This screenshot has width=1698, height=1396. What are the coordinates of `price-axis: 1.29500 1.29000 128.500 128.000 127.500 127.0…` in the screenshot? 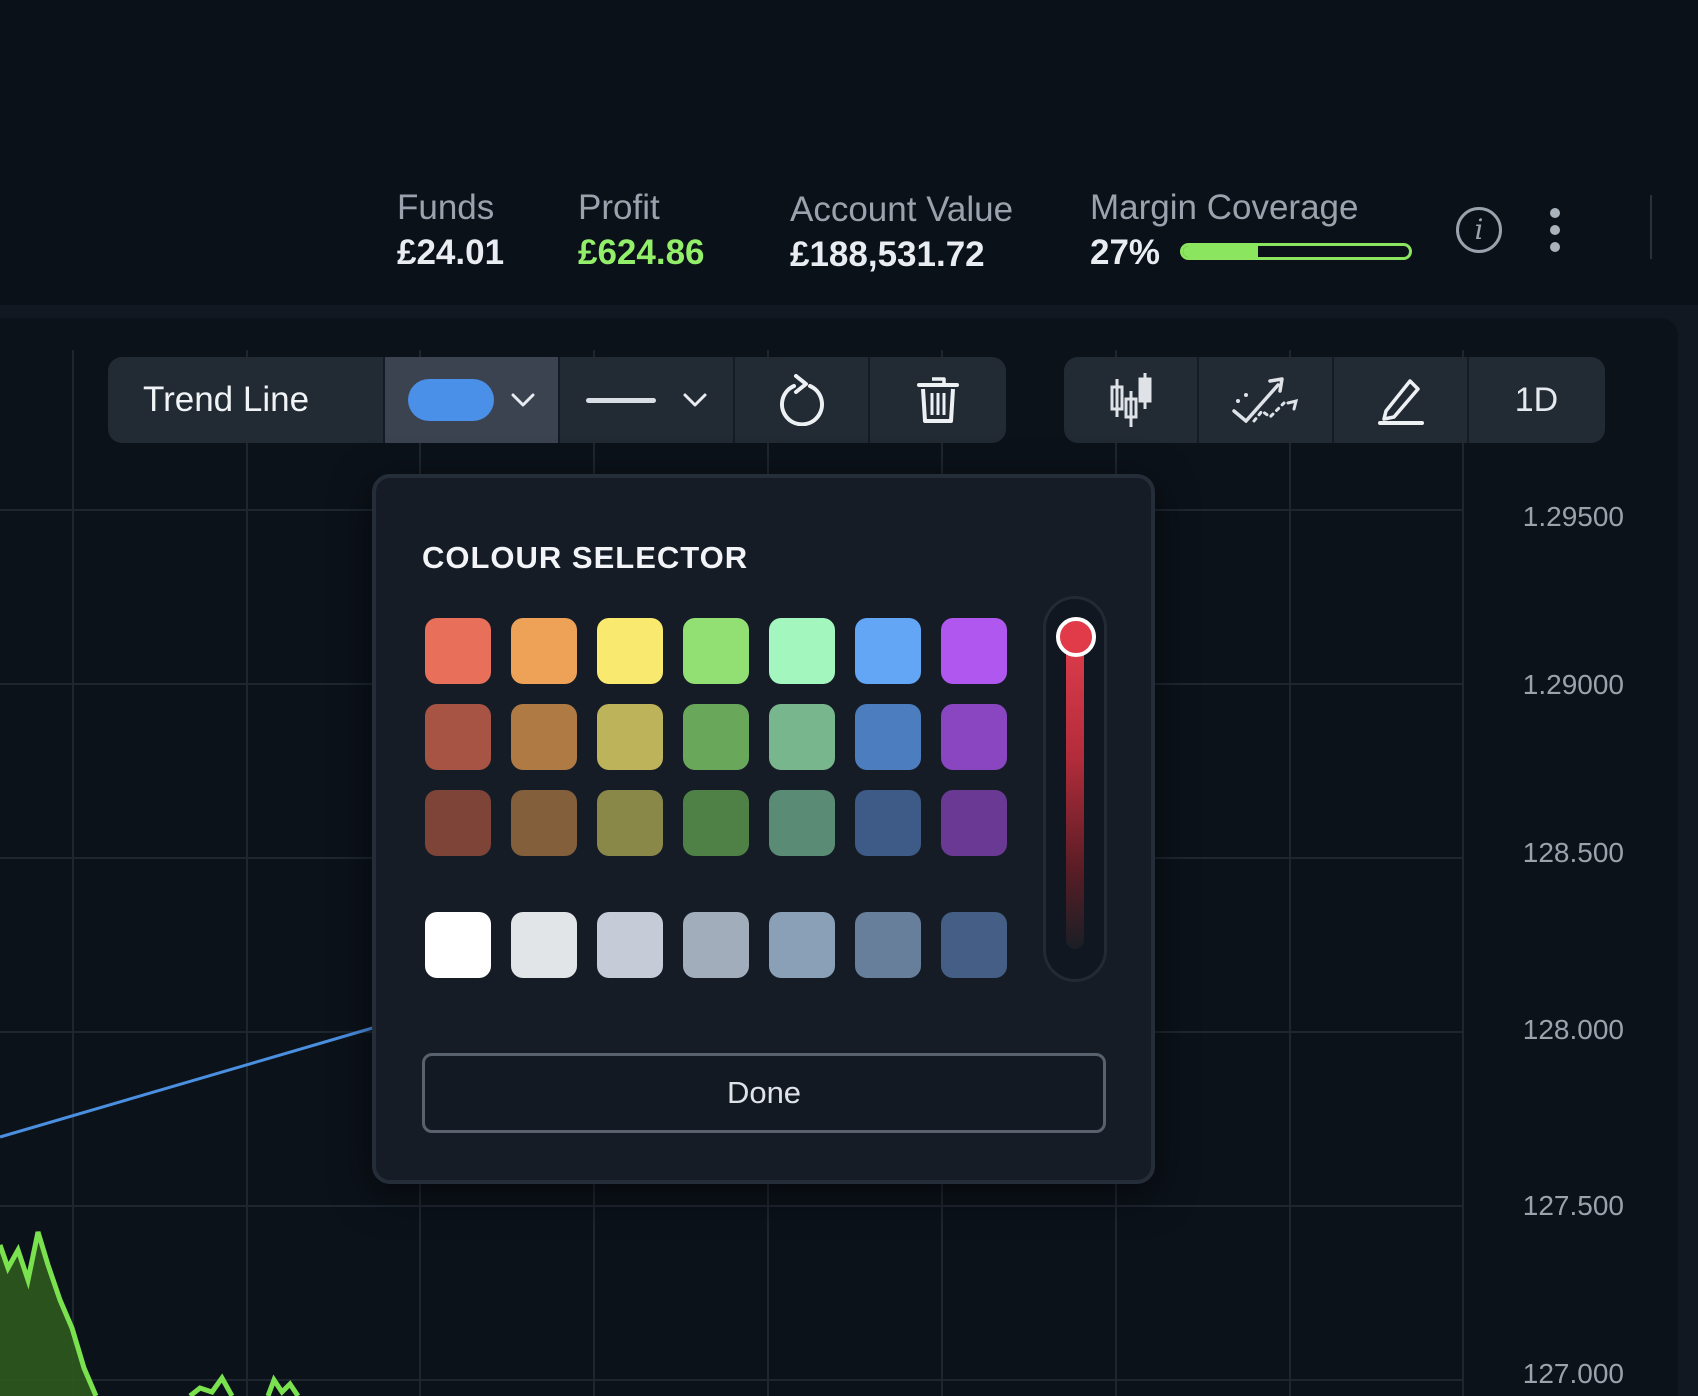 It's located at (1573, 945).